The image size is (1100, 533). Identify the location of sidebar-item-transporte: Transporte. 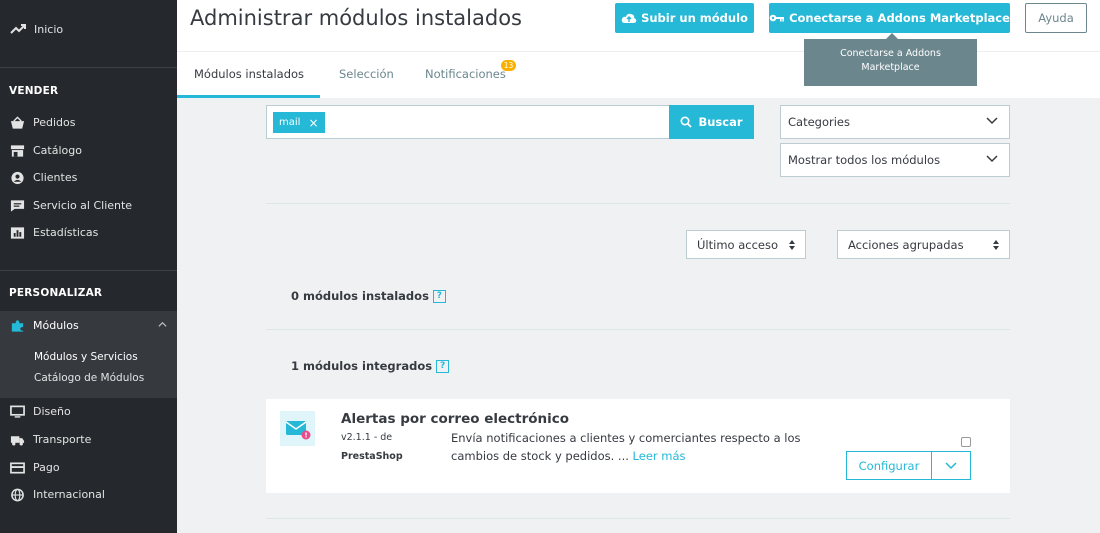
(88, 439).